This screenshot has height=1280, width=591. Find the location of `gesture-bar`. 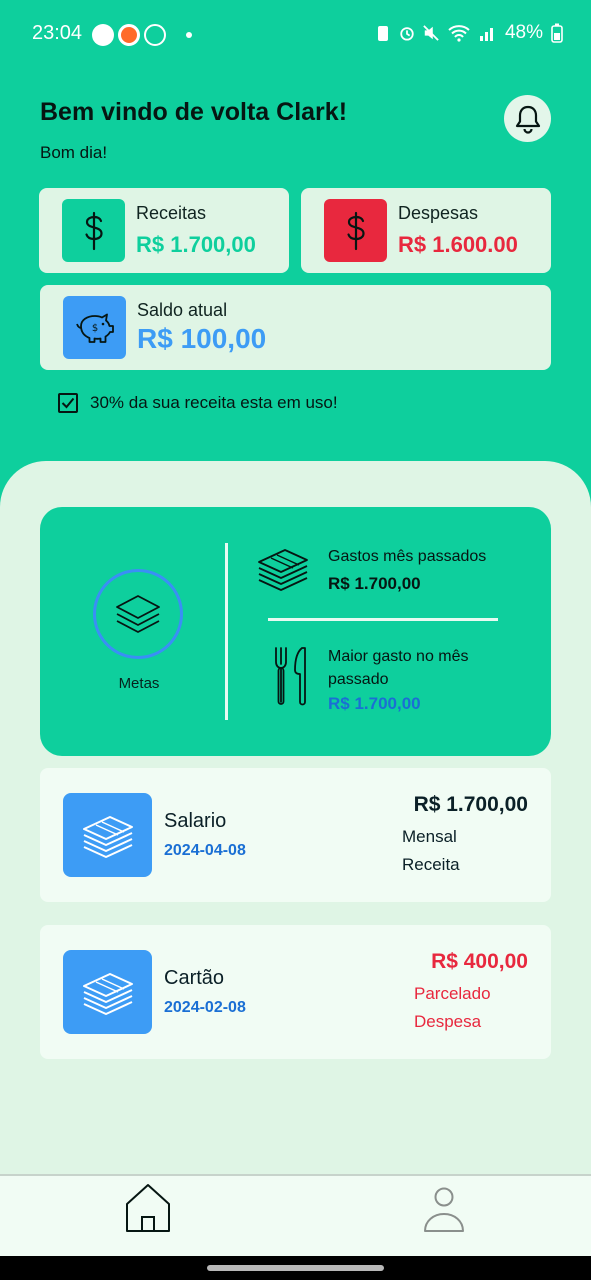

gesture-bar is located at coordinates (295, 1268).